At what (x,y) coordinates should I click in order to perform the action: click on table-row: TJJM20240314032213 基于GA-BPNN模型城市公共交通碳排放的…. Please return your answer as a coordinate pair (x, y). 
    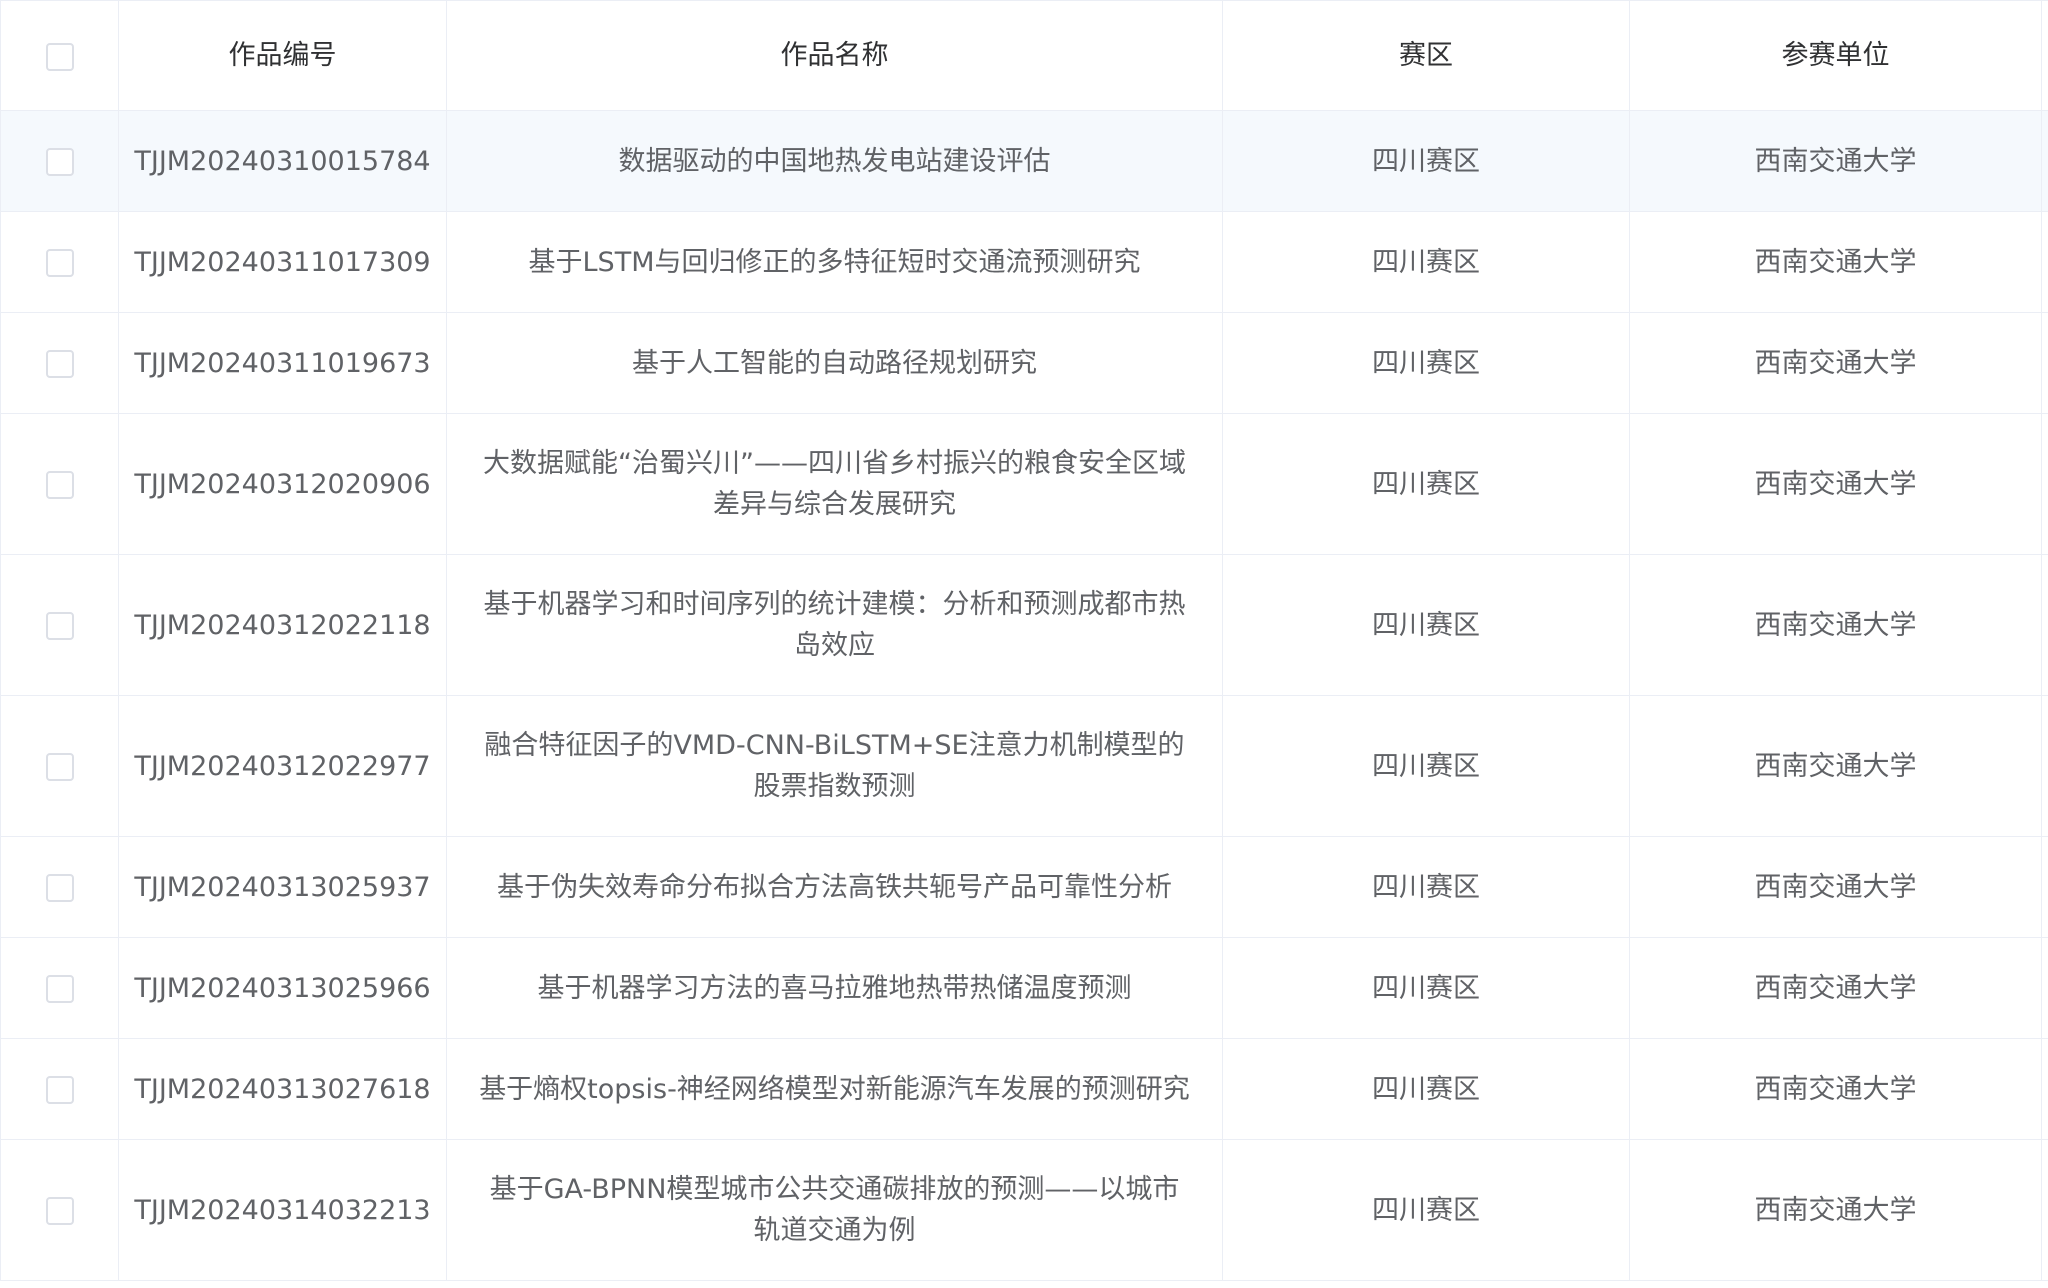
    Looking at the image, I should click on (1024, 1210).